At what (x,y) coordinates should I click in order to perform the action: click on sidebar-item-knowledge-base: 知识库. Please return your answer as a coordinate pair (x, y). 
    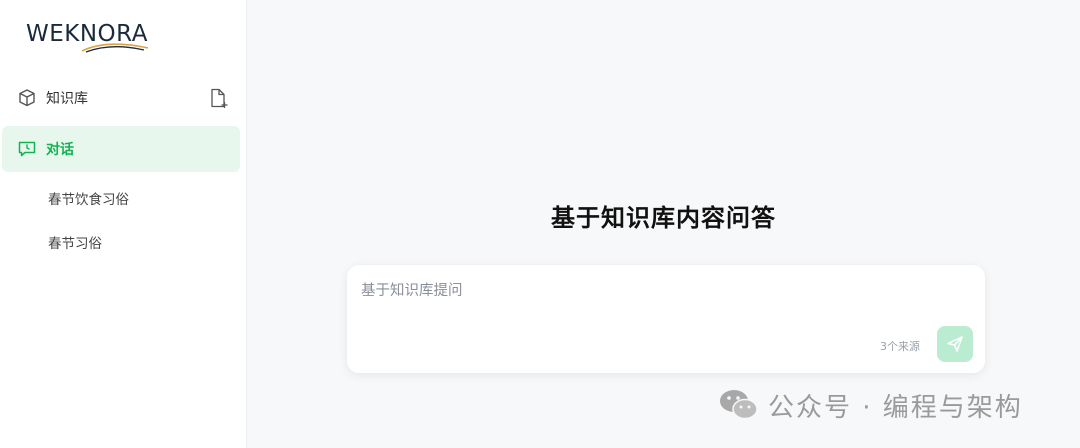
    Looking at the image, I should click on (121, 98).